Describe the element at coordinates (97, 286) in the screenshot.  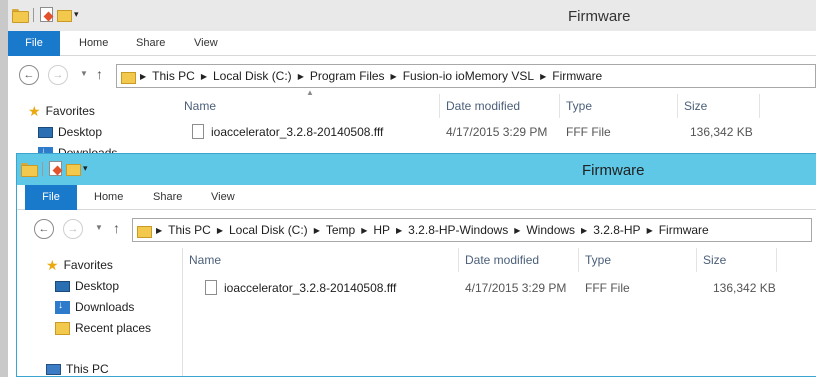
I see `nav-label: Desktop` at that location.